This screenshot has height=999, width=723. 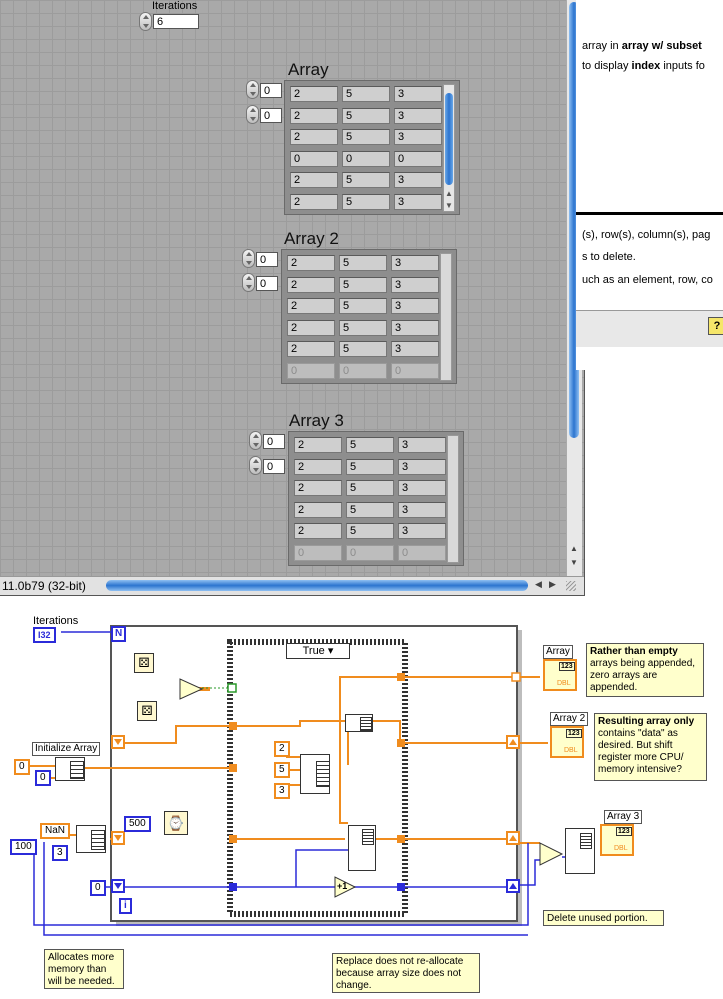 I want to click on array2-index1-input: 0, so click(x=267, y=283).